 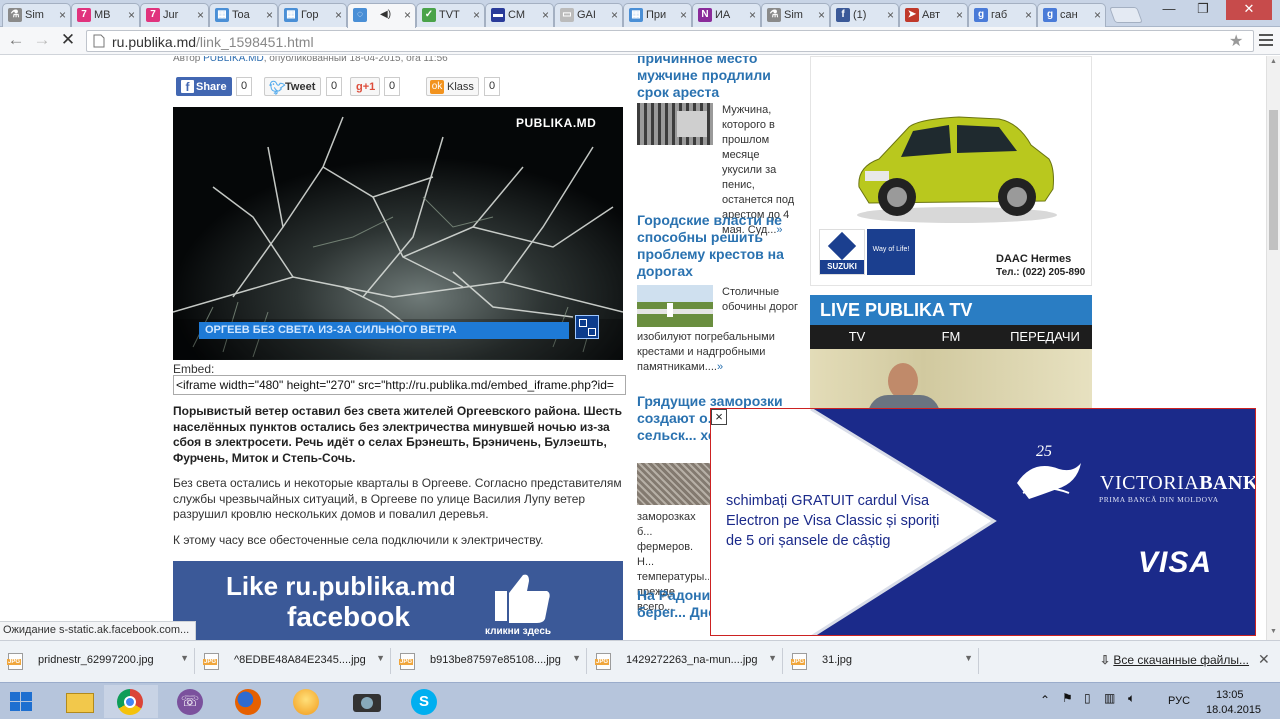 I want to click on facebook-like-banner: Like ru.publika.md facebook кликни здесь, so click(x=398, y=600).